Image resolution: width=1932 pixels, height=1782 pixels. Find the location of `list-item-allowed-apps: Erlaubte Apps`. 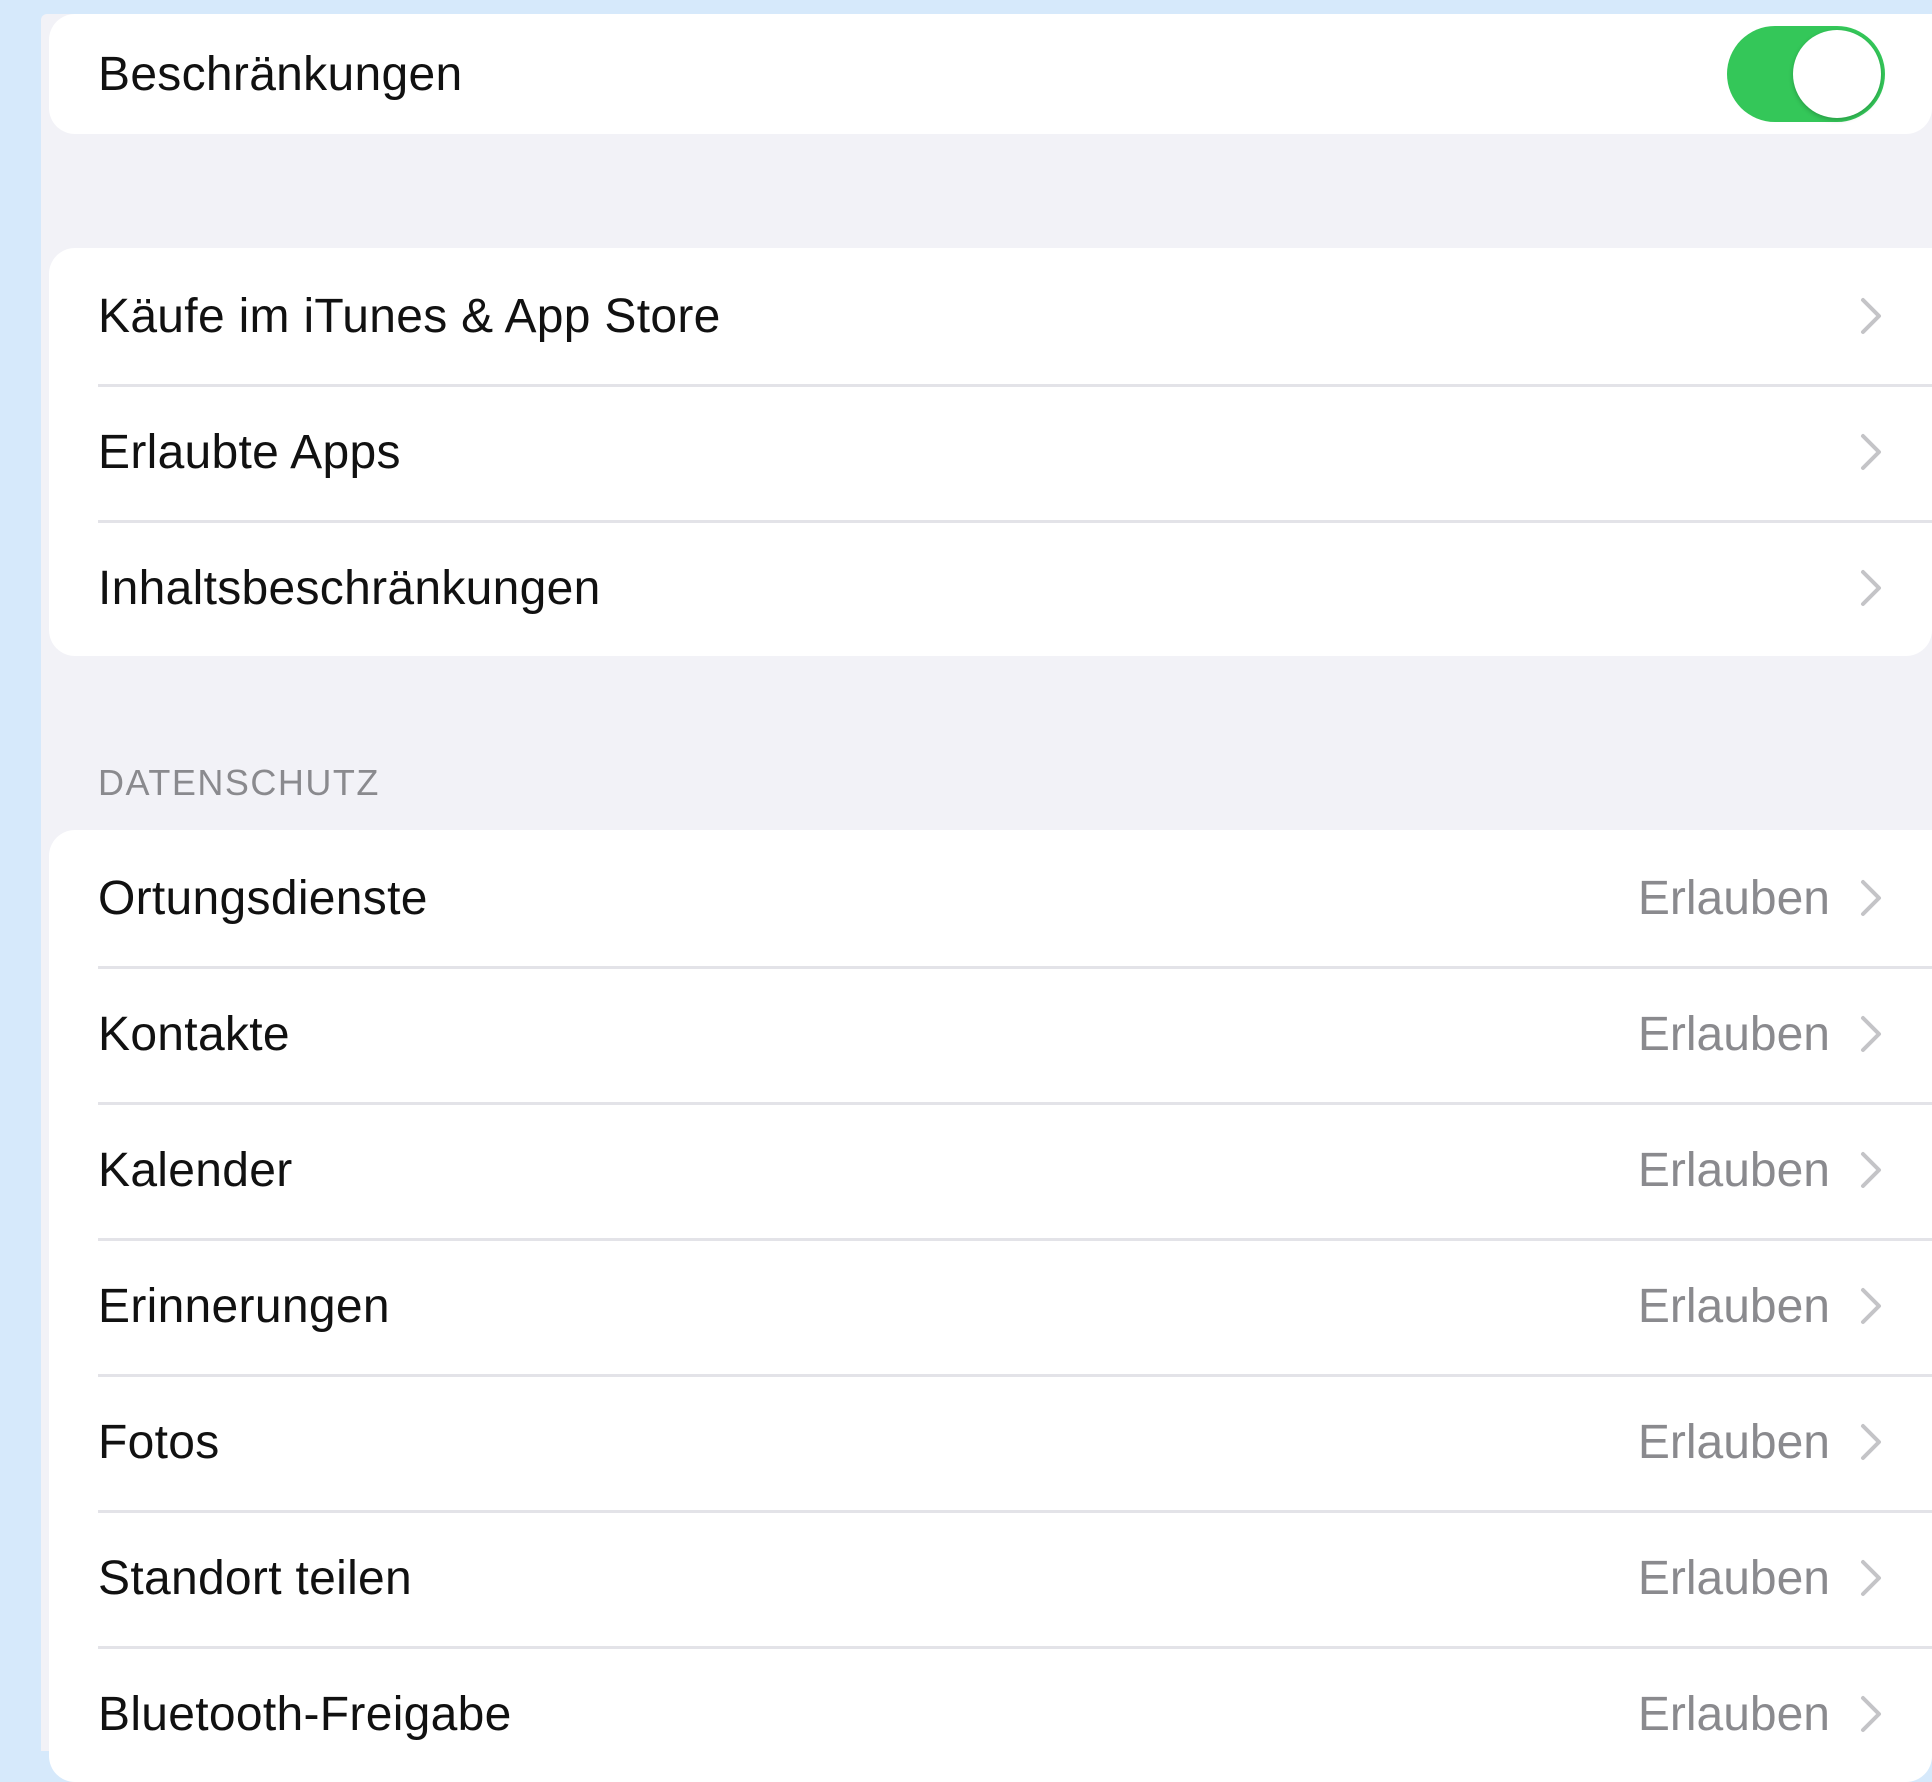

list-item-allowed-apps: Erlaubte Apps is located at coordinates (990, 452).